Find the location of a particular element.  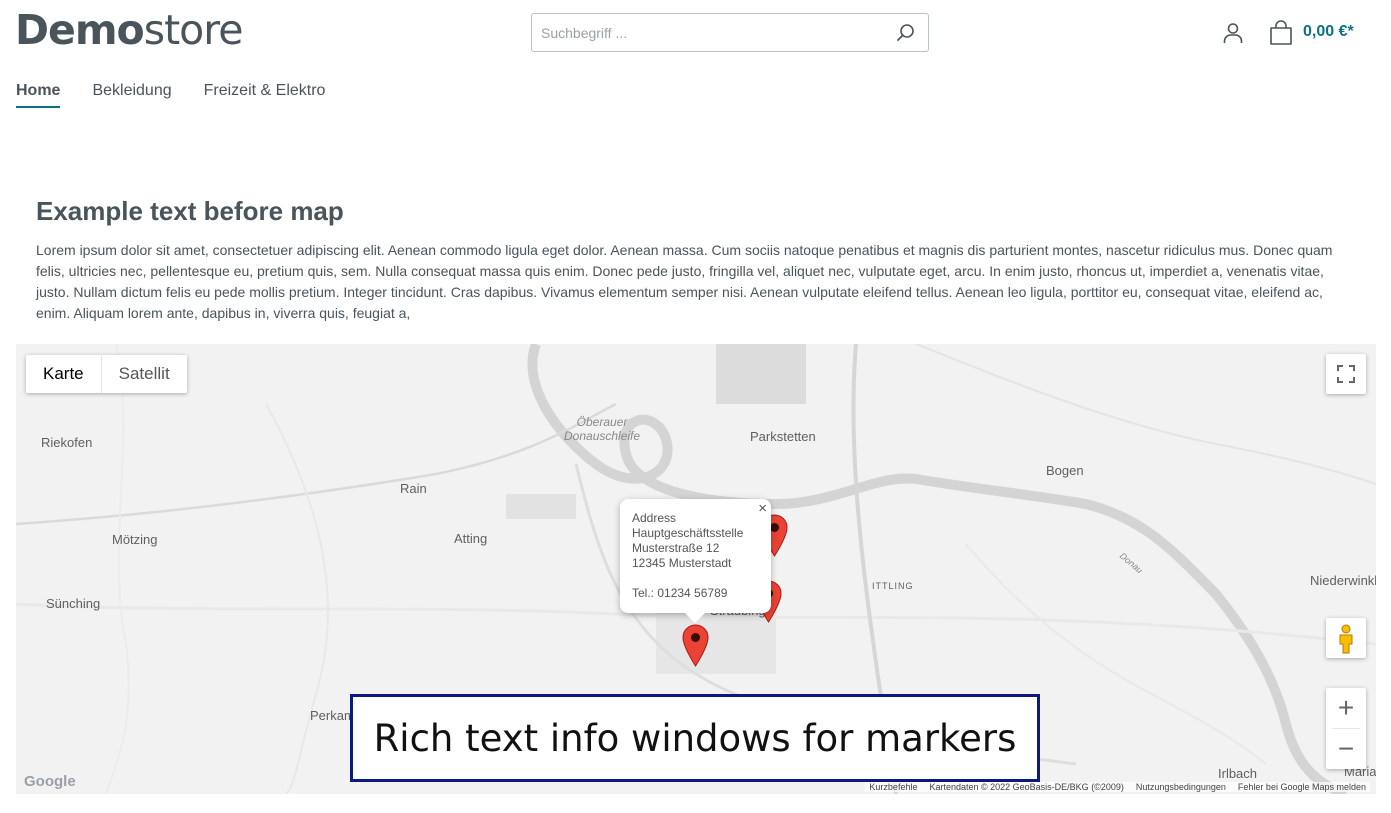

street-view-button is located at coordinates (1346, 638).